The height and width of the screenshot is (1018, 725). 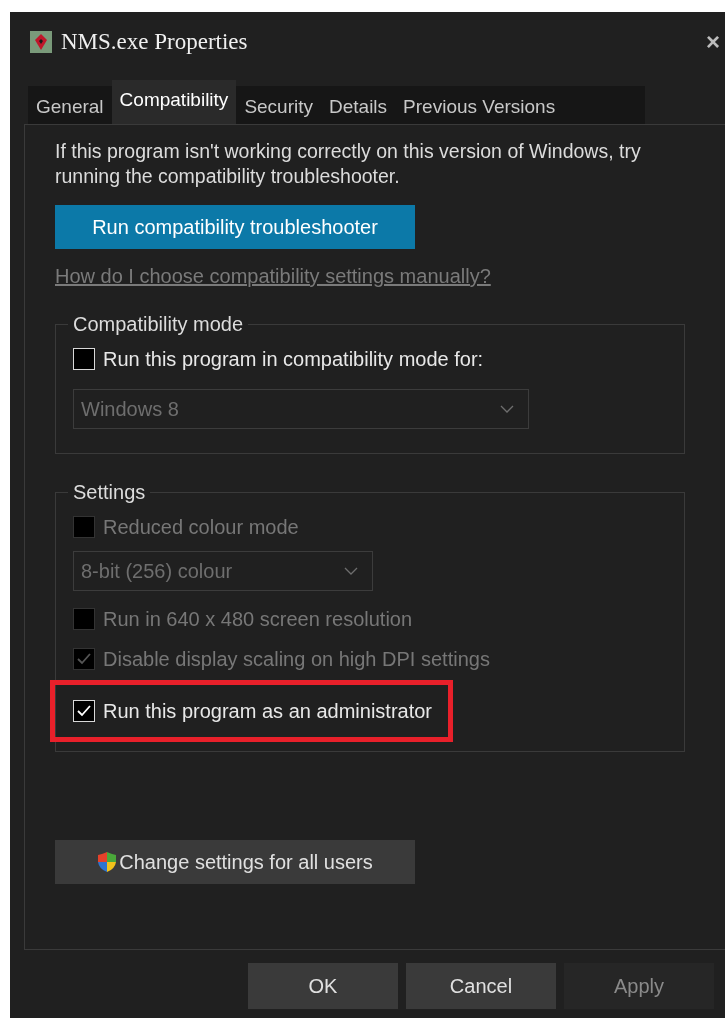 What do you see at coordinates (41, 42) in the screenshot?
I see `app-icon` at bounding box center [41, 42].